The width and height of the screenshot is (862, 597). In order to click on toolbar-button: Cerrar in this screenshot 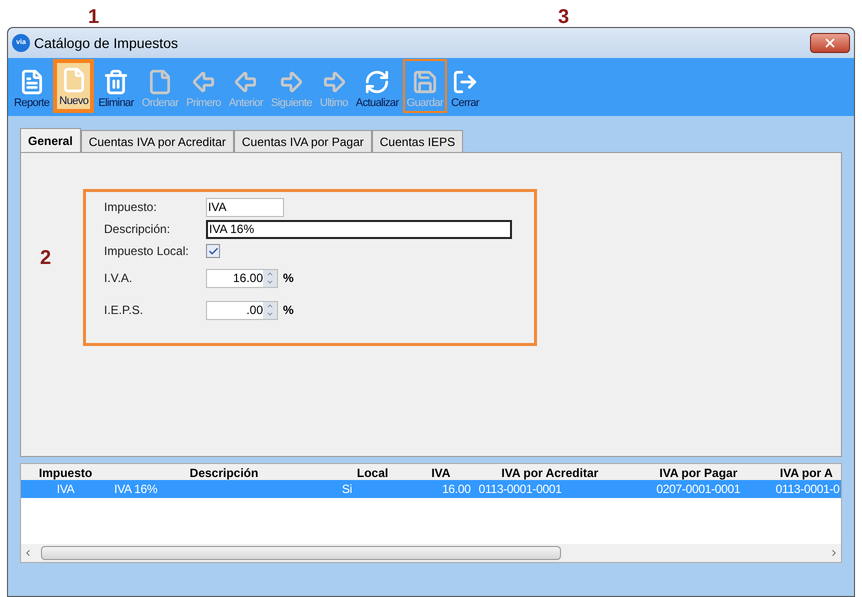, I will do `click(465, 86)`.